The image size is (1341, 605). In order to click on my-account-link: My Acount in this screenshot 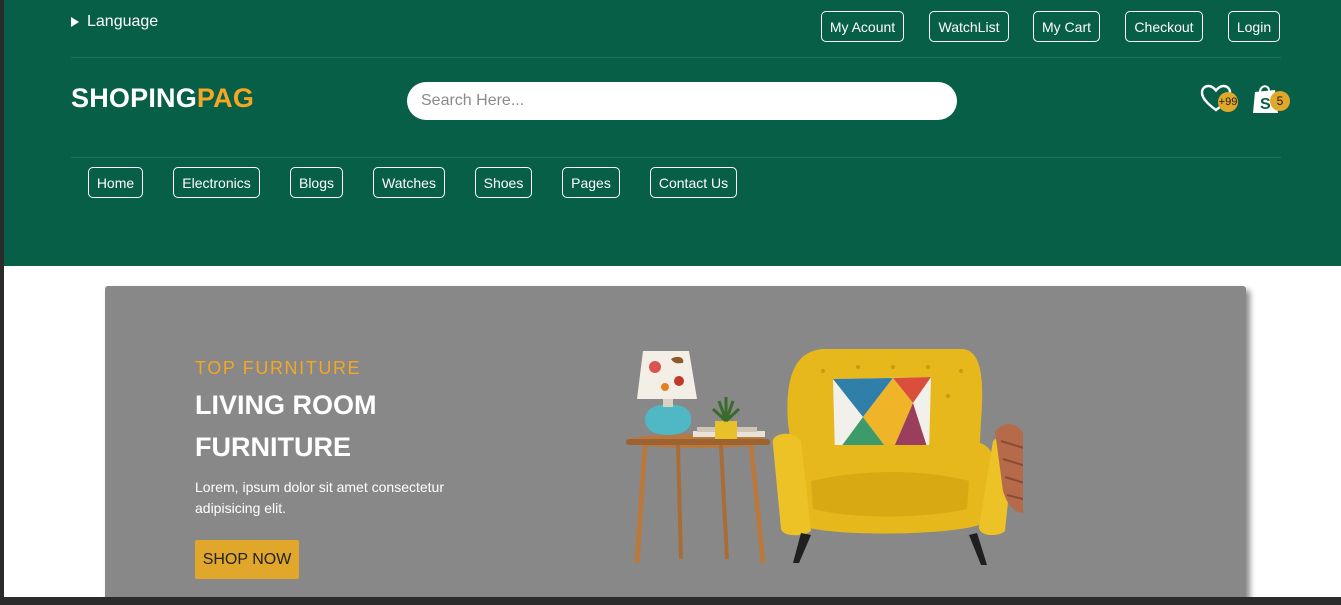, I will do `click(862, 26)`.